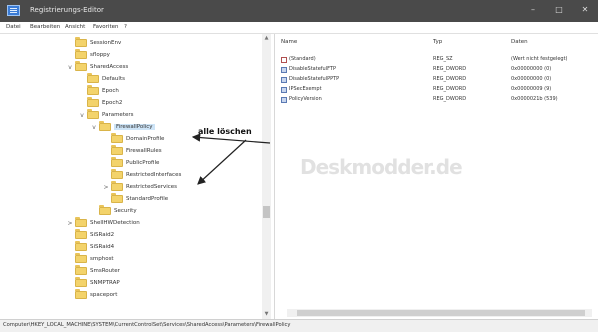  I want to click on tree-item: sfloppy, so click(88, 54).